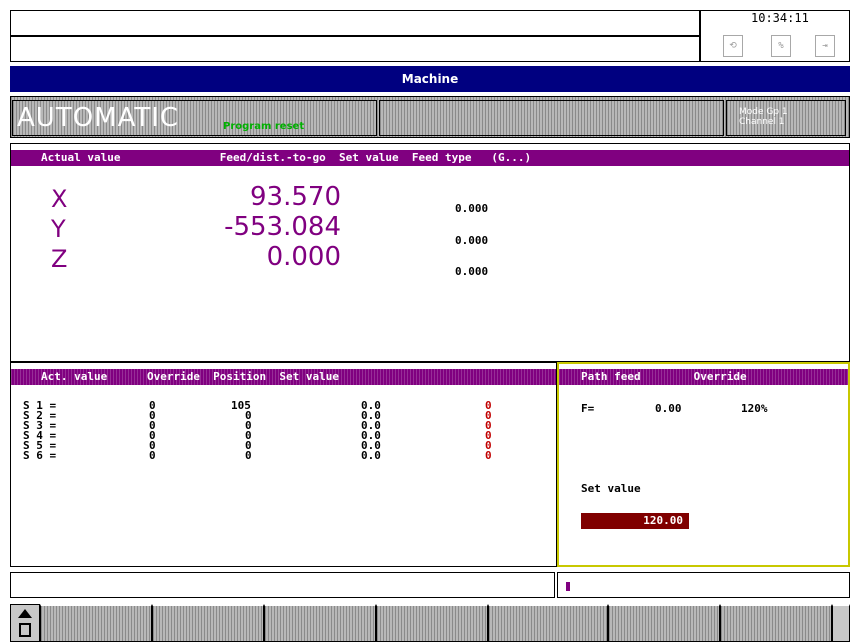 This screenshot has height=642, width=850. I want to click on alarm-line, so click(355, 23).